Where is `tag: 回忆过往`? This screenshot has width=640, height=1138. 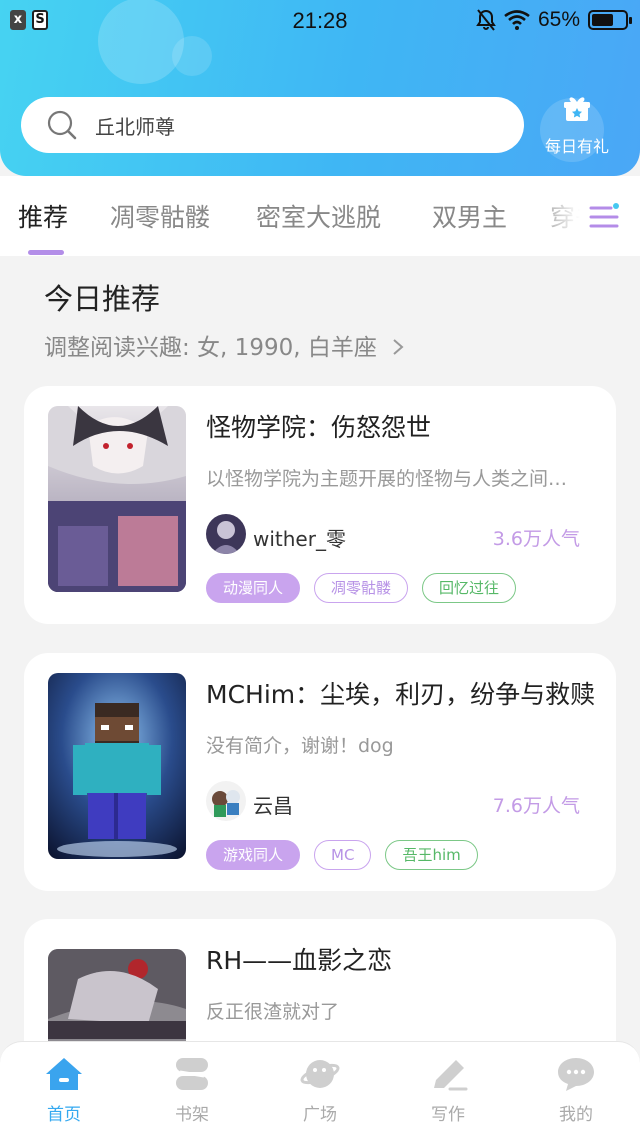
tag: 回忆过往 is located at coordinates (469, 588).